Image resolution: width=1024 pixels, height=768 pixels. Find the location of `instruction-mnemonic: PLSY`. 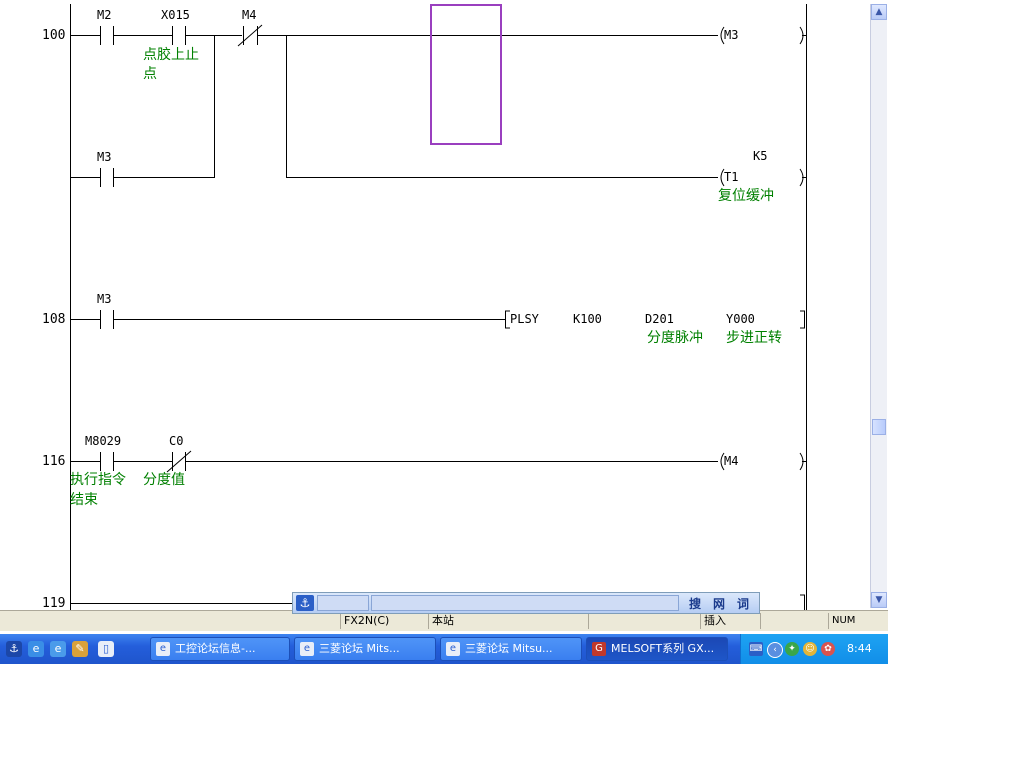

instruction-mnemonic: PLSY is located at coordinates (525, 319).